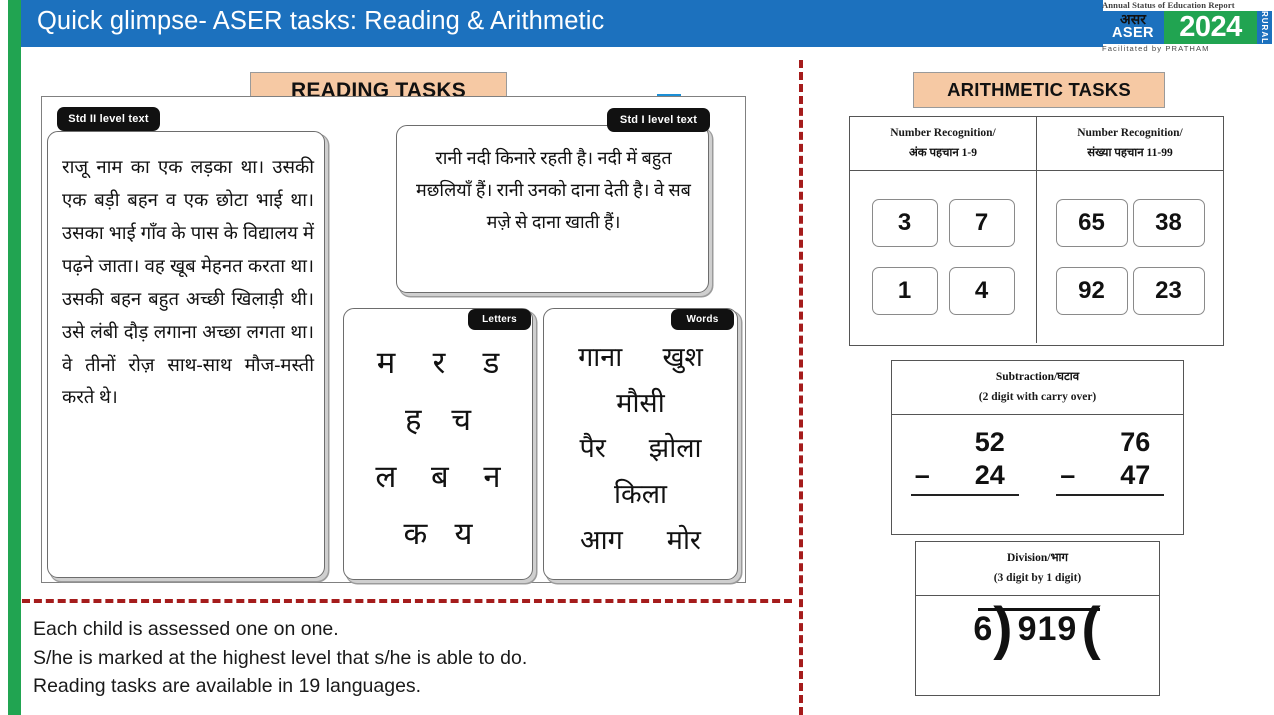 This screenshot has height=715, width=1274. I want to click on glyph-cell: मोर, so click(684, 538).